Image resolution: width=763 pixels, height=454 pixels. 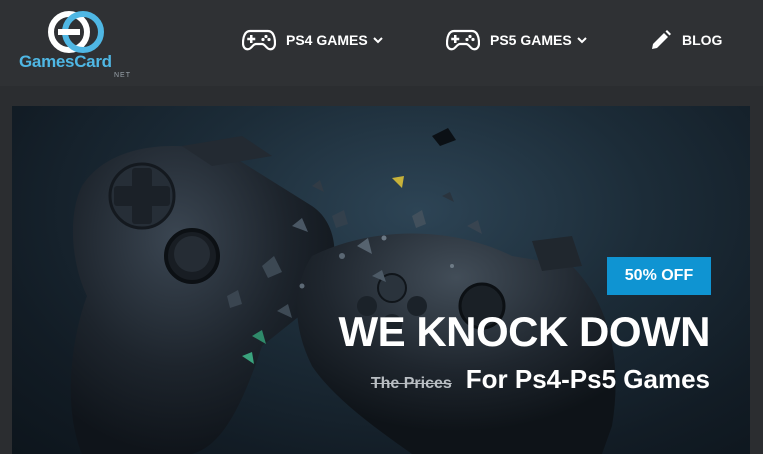 I want to click on nav-blog: BLOG, so click(x=686, y=40).